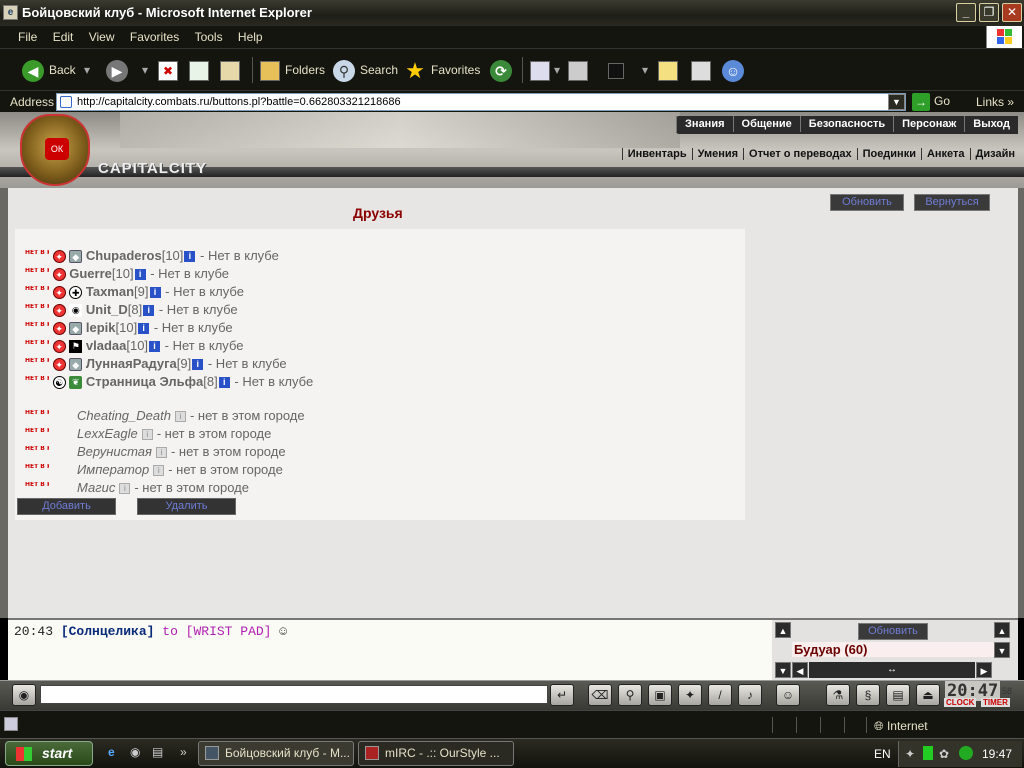  I want to click on ie-quicklaunch-icon: e, so click(111, 752).